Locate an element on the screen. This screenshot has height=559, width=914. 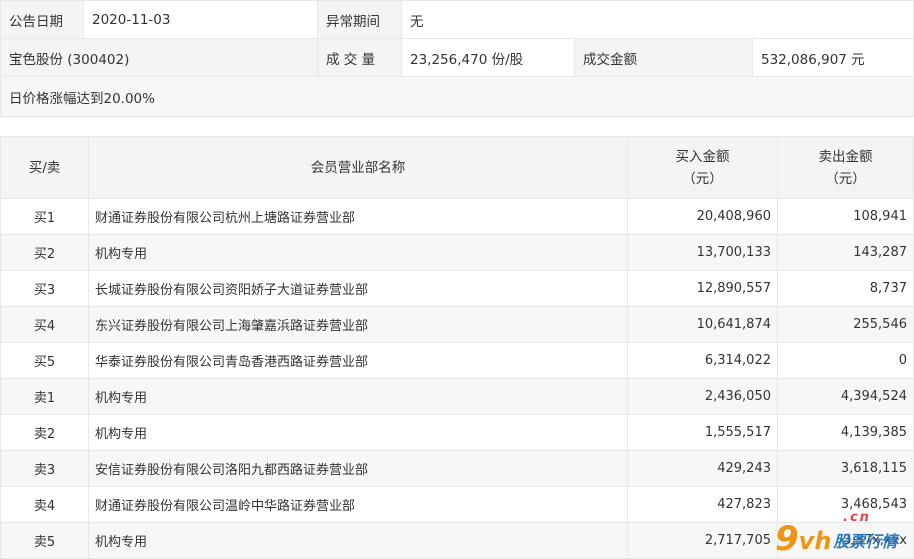
row-department: 东兴证券股份有限公司上海肇嘉浜路证券营业部 is located at coordinates (358, 324).